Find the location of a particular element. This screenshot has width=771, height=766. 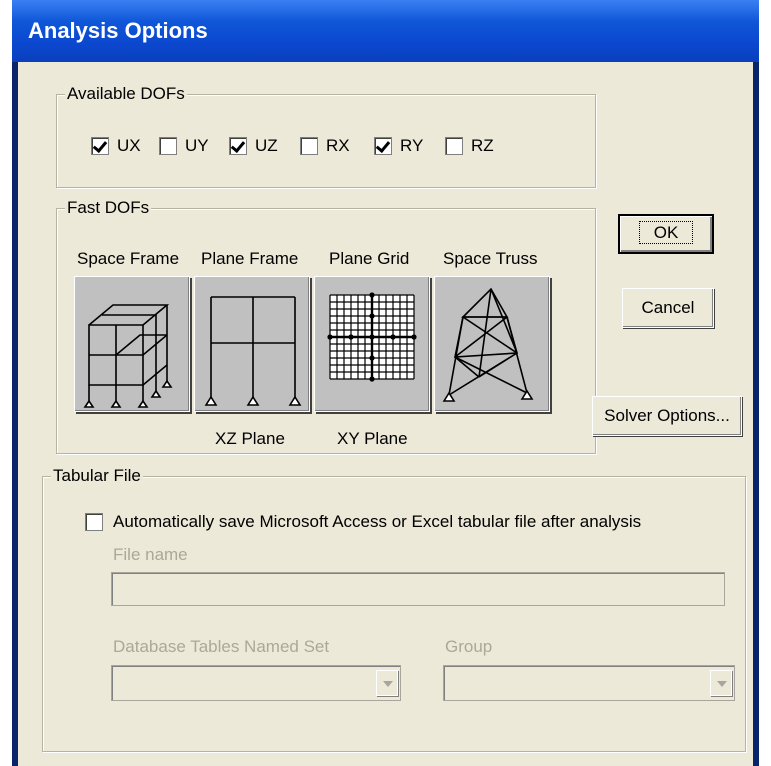

checkbox-rx is located at coordinates (309, 146).